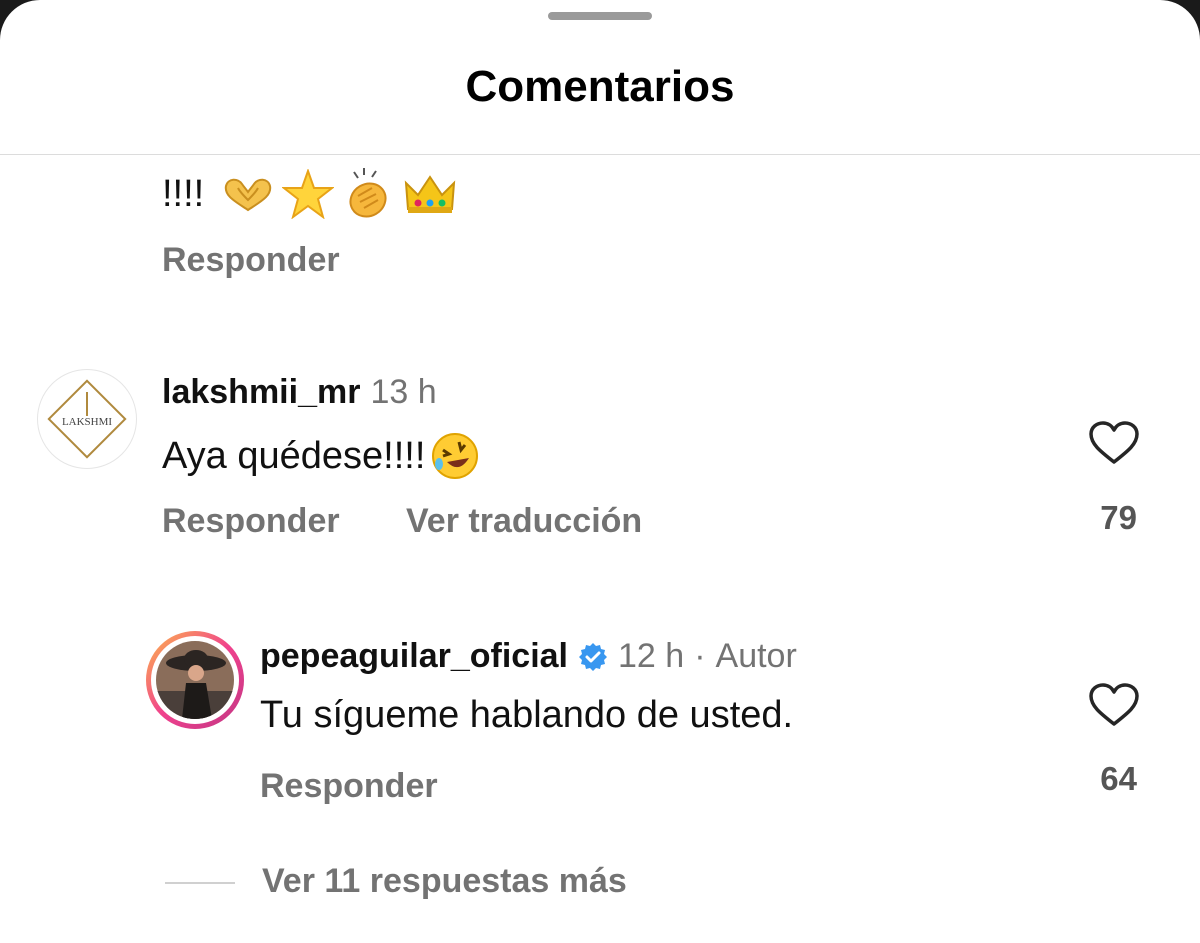  Describe the element at coordinates (756, 656) in the screenshot. I see `author-label: Autor` at that location.